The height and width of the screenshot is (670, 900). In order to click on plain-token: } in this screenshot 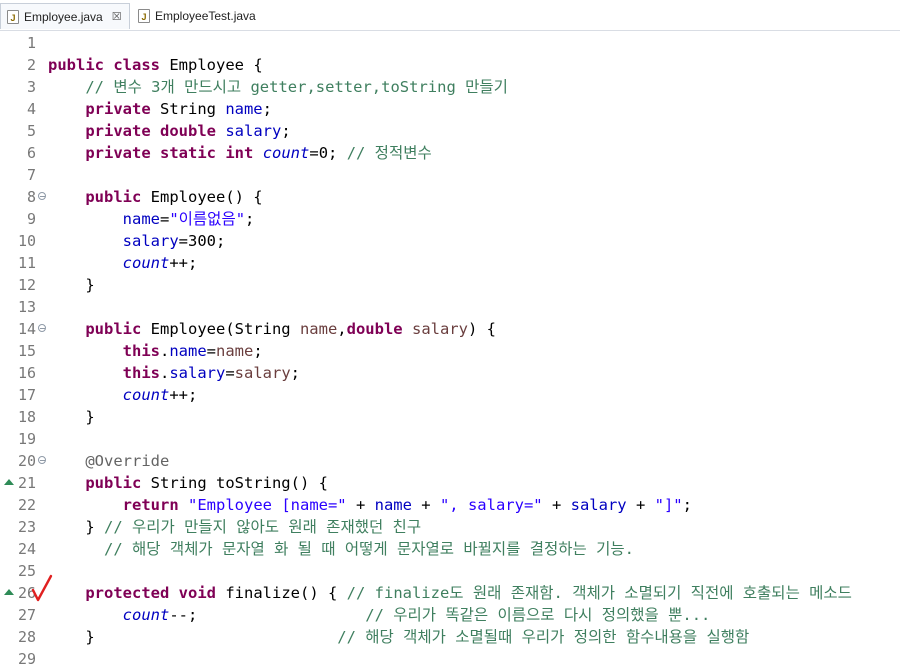, I will do `click(193, 637)`.